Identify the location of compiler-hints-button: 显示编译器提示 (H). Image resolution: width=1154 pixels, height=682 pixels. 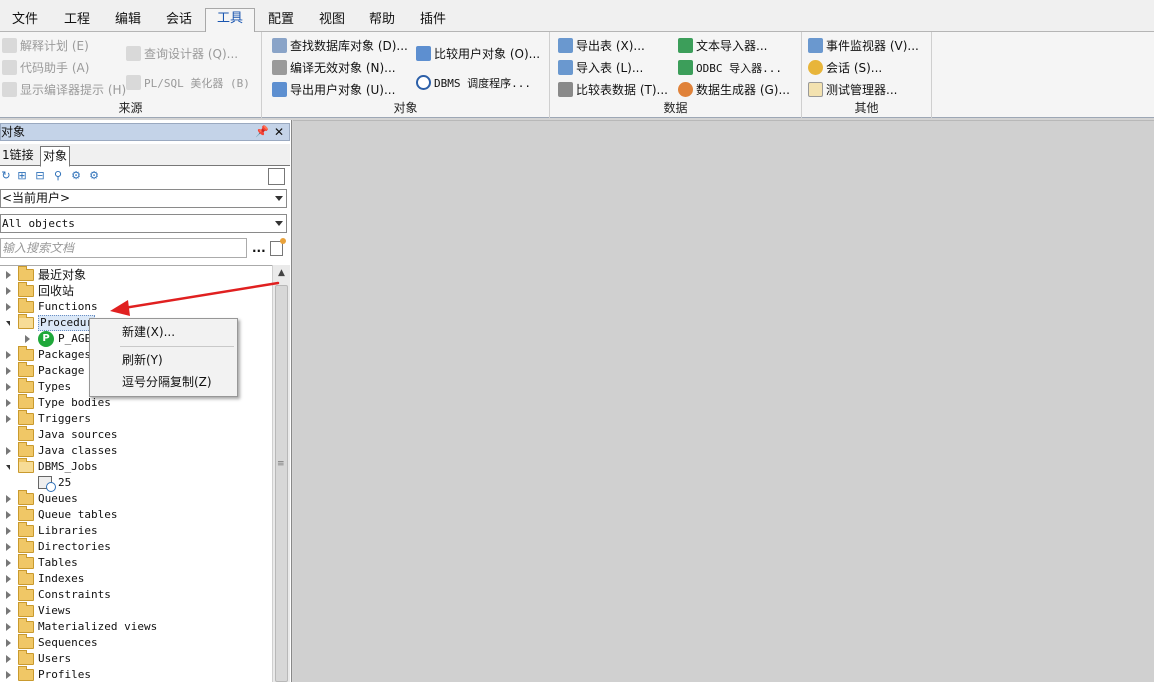
(64, 90).